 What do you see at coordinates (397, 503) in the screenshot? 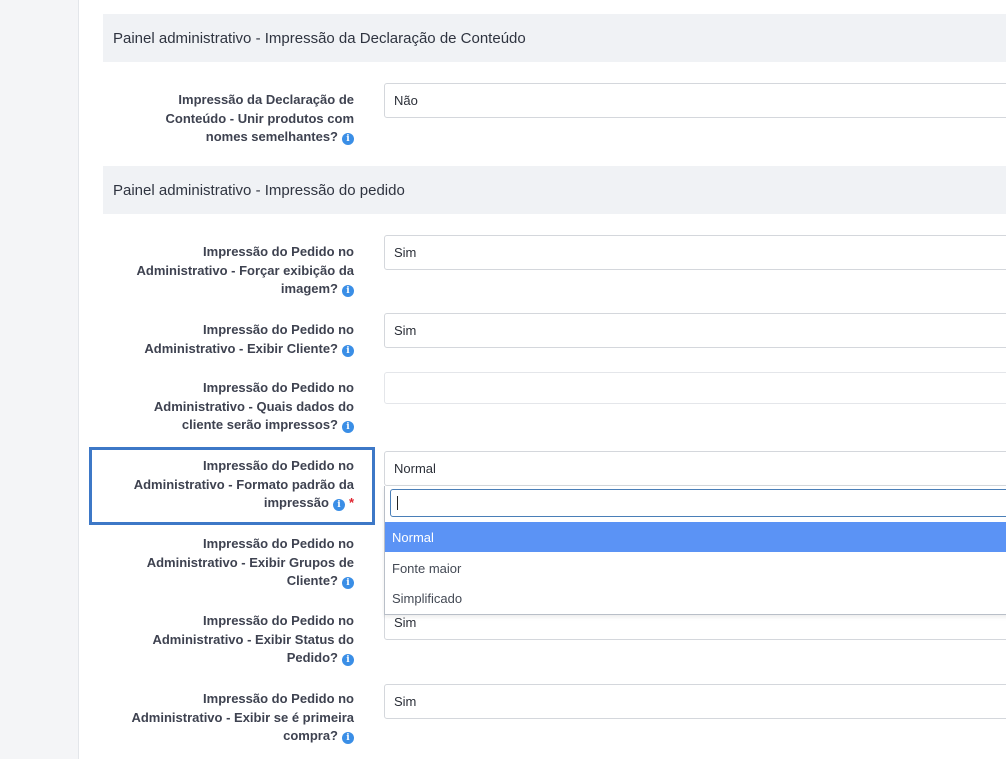
I see `text-caret` at bounding box center [397, 503].